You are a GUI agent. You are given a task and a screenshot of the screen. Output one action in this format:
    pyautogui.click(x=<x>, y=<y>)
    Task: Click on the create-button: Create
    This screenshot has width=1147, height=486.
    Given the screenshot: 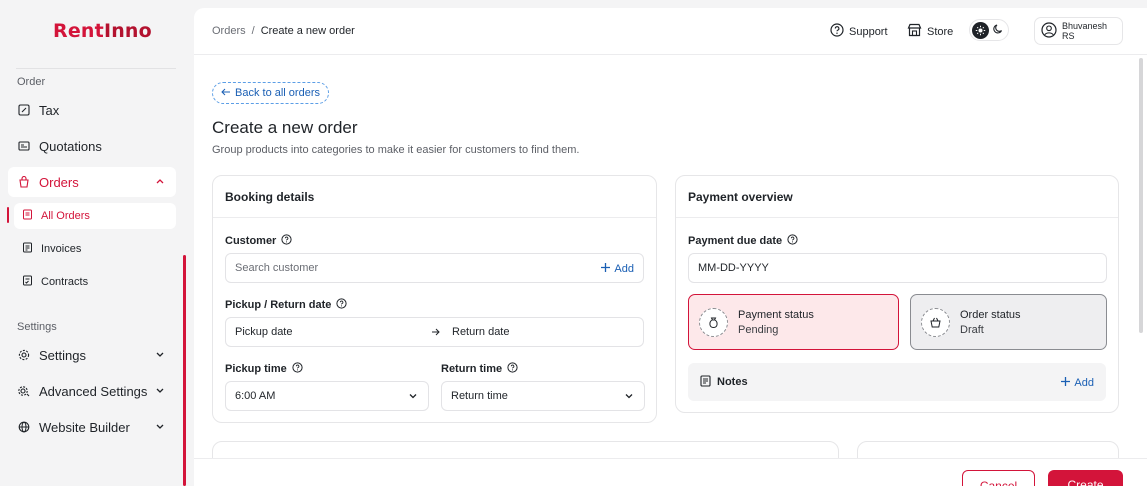 What is the action you would take?
    pyautogui.click(x=1085, y=478)
    